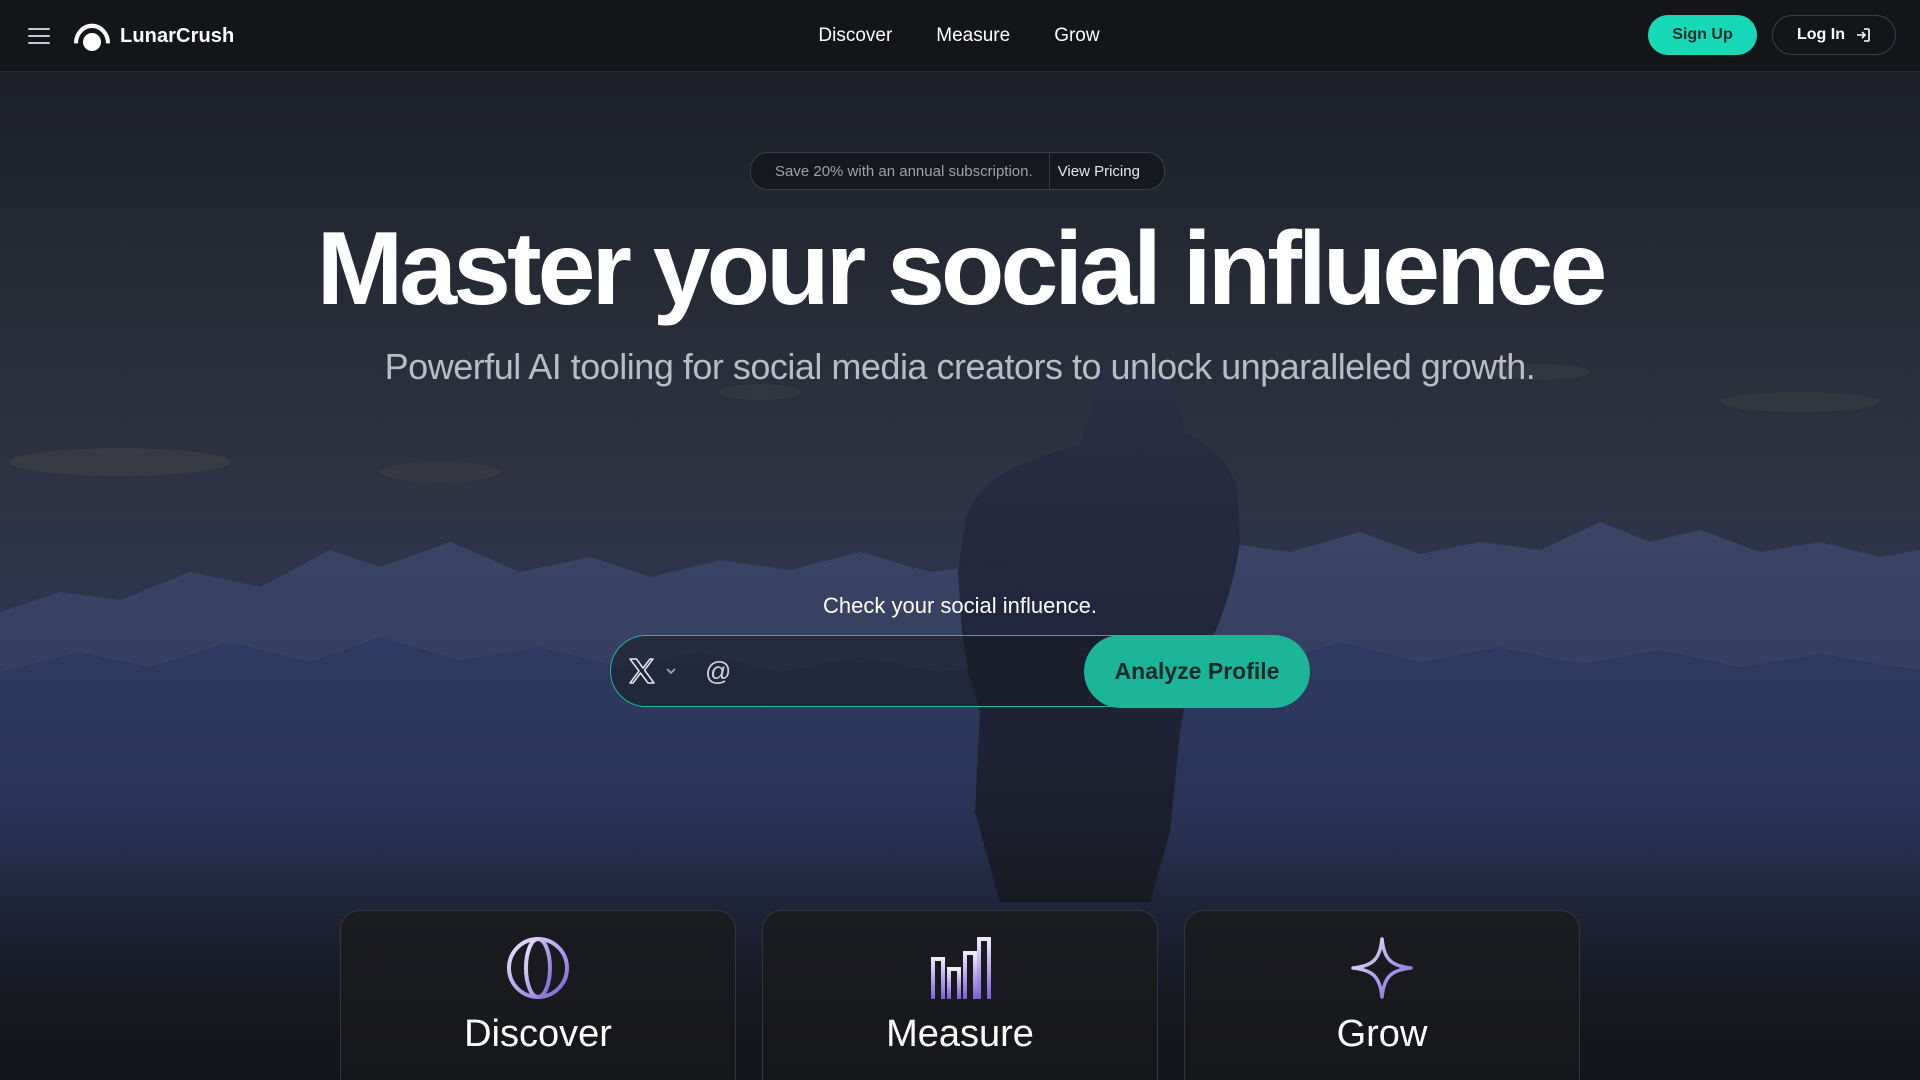 The image size is (1920, 1080). What do you see at coordinates (538, 1034) in the screenshot?
I see `feature-title-discover: Discover` at bounding box center [538, 1034].